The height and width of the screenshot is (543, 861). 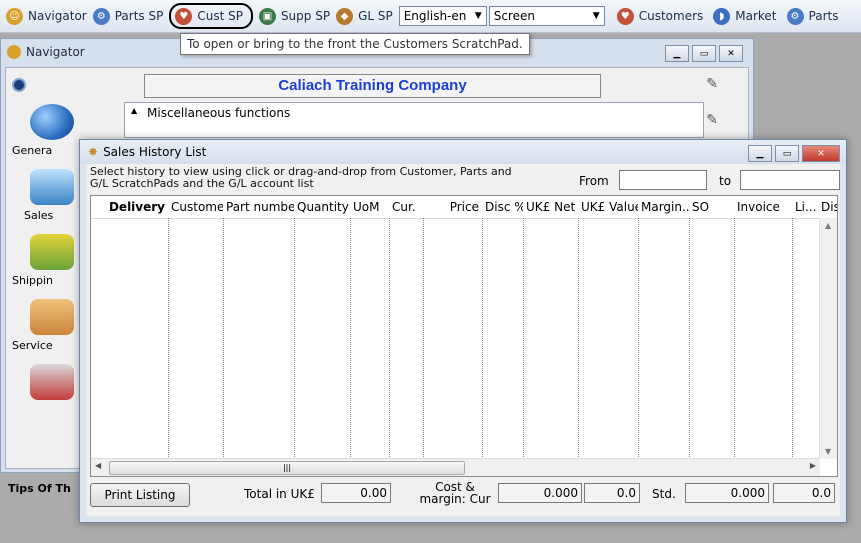 What do you see at coordinates (345, 16) in the screenshot?
I see `gl-sp-icon: ◆` at bounding box center [345, 16].